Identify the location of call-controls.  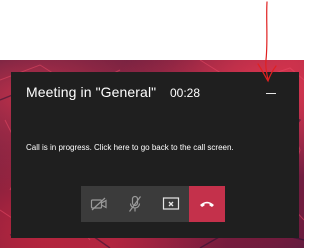
(153, 204).